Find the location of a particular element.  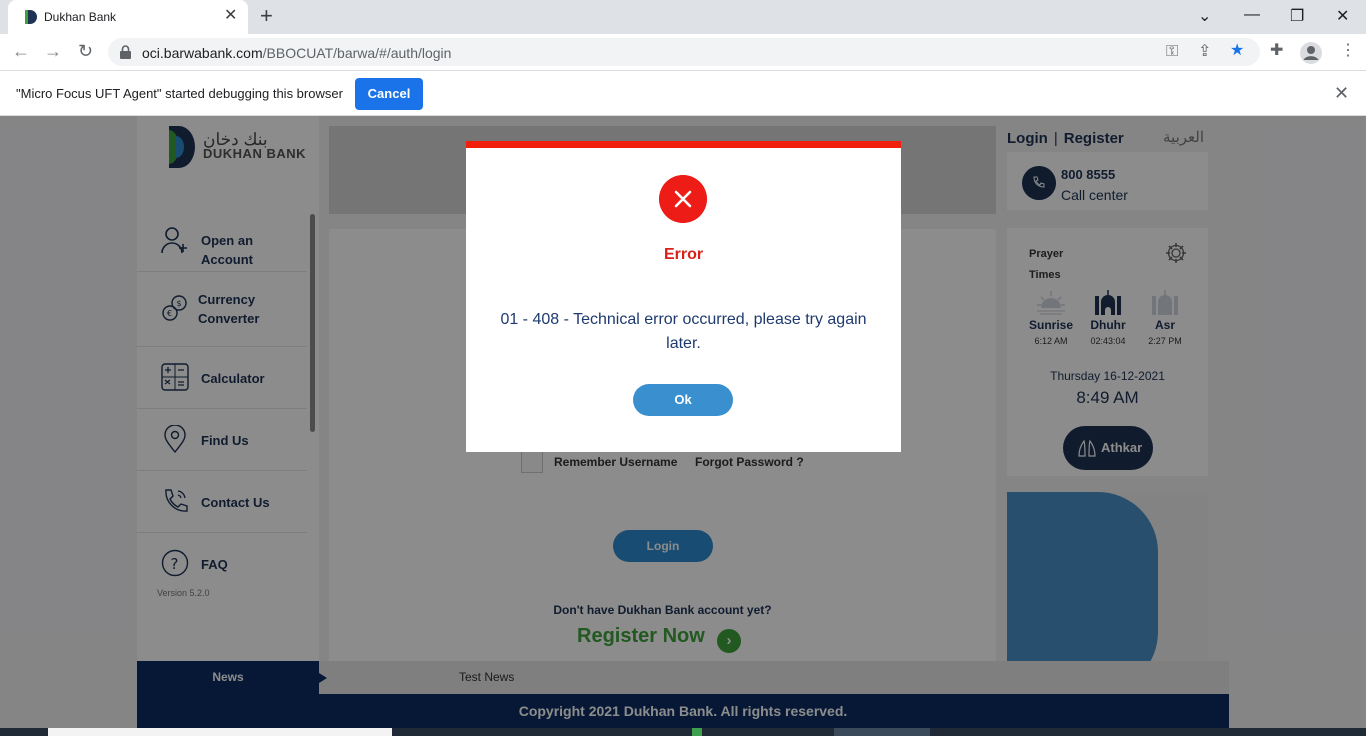

back-icon: ← is located at coordinates (21, 51).